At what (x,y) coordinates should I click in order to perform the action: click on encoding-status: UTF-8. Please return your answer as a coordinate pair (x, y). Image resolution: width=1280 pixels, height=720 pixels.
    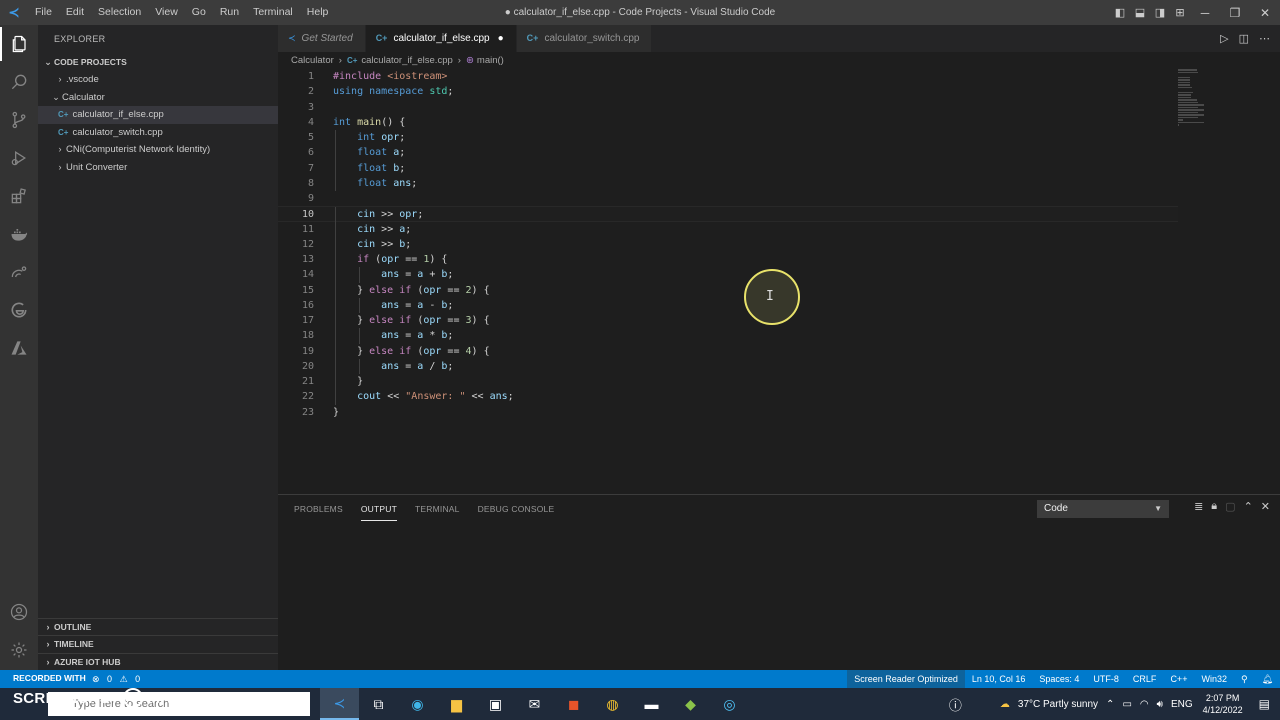
    Looking at the image, I should click on (1106, 679).